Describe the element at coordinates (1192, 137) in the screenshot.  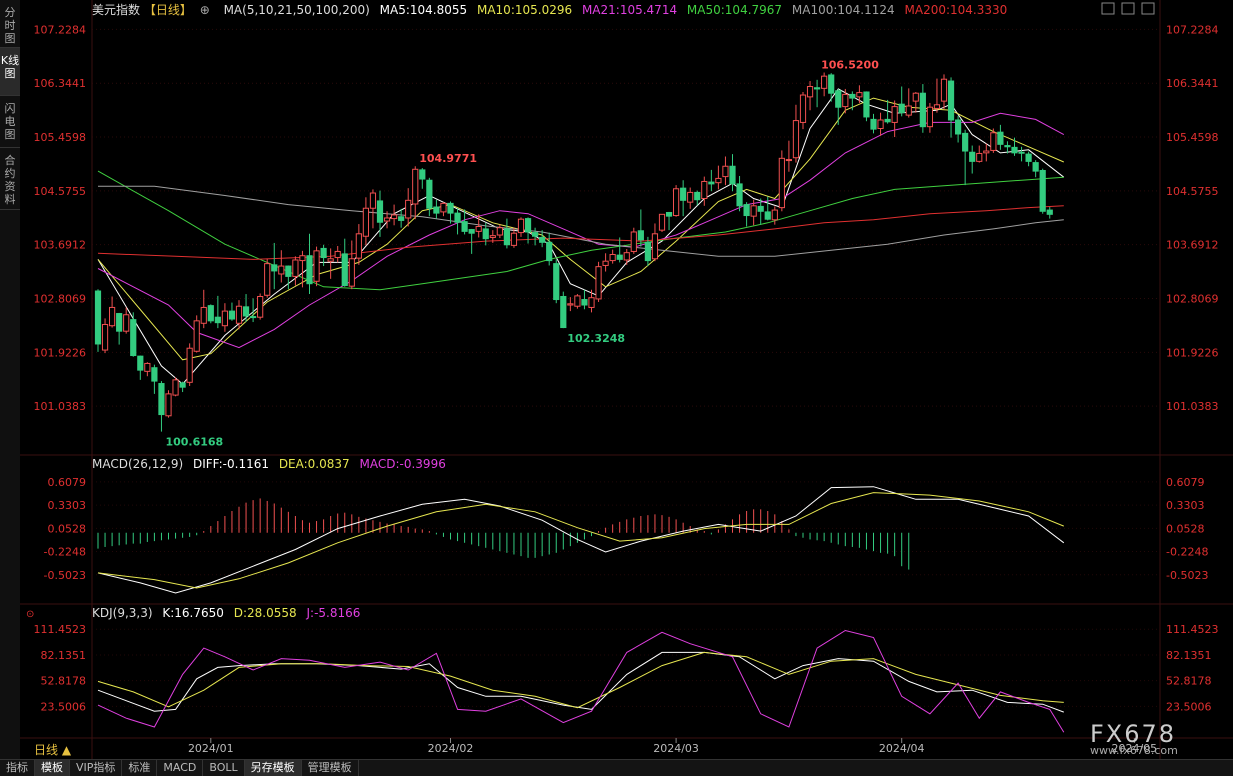
I see `price-tick-right: 105.4598` at that location.